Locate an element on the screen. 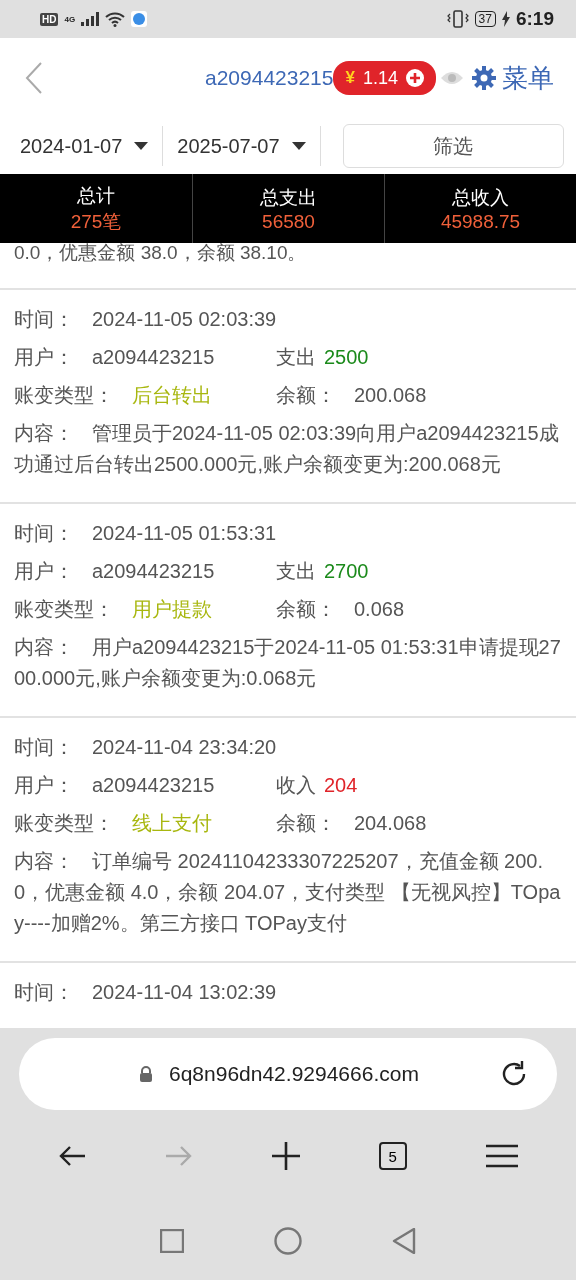  time-value: 2024-11-05 01:53:31 is located at coordinates (184, 533).